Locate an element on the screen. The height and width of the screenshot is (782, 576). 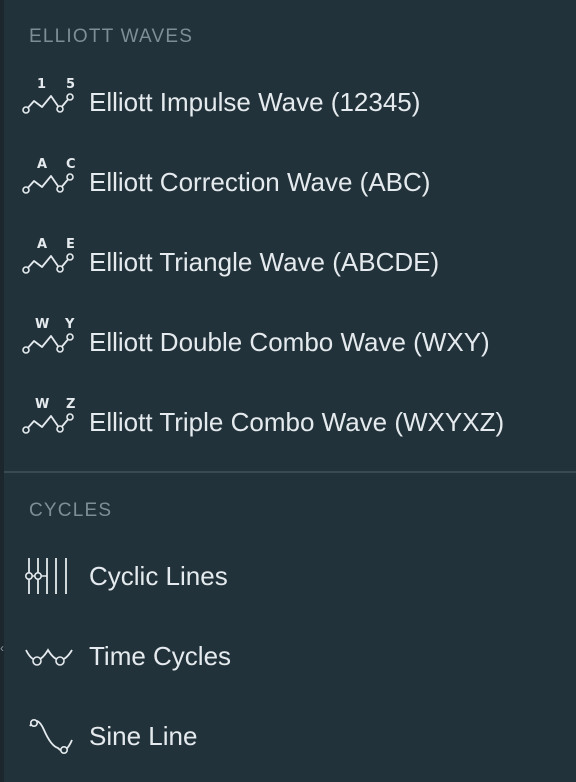
menu-item-cyclic-lines: Cyclic Lines is located at coordinates (290, 576).